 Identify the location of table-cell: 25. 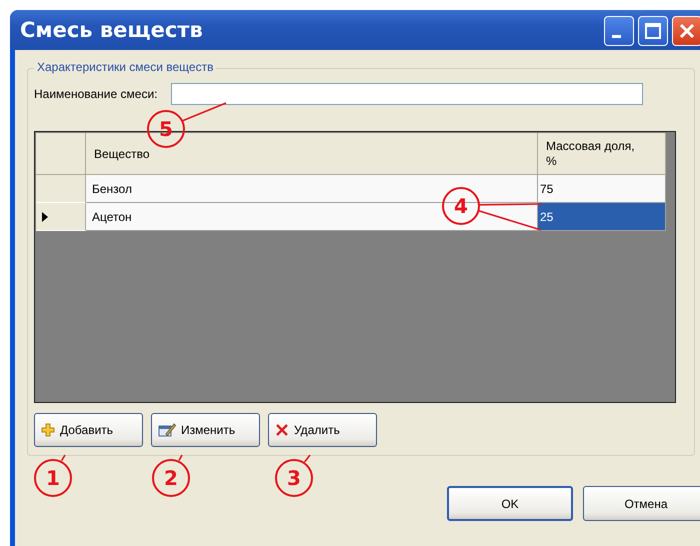
(602, 217).